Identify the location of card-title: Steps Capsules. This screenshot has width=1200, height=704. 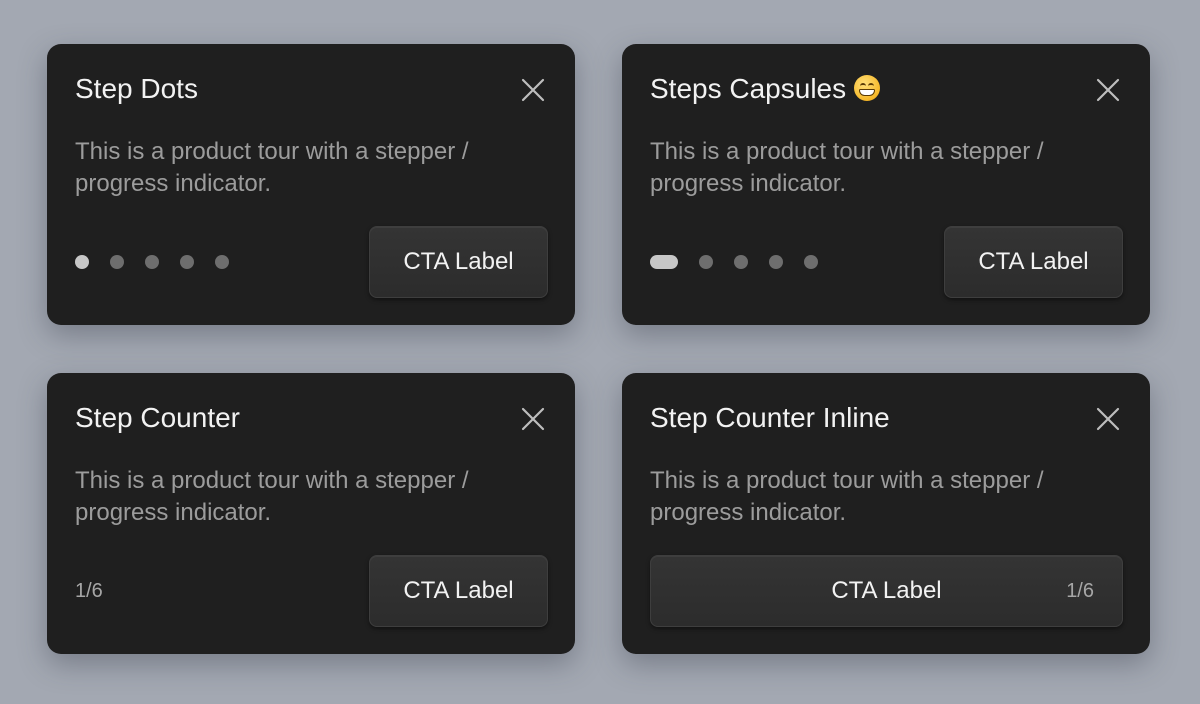
(748, 88).